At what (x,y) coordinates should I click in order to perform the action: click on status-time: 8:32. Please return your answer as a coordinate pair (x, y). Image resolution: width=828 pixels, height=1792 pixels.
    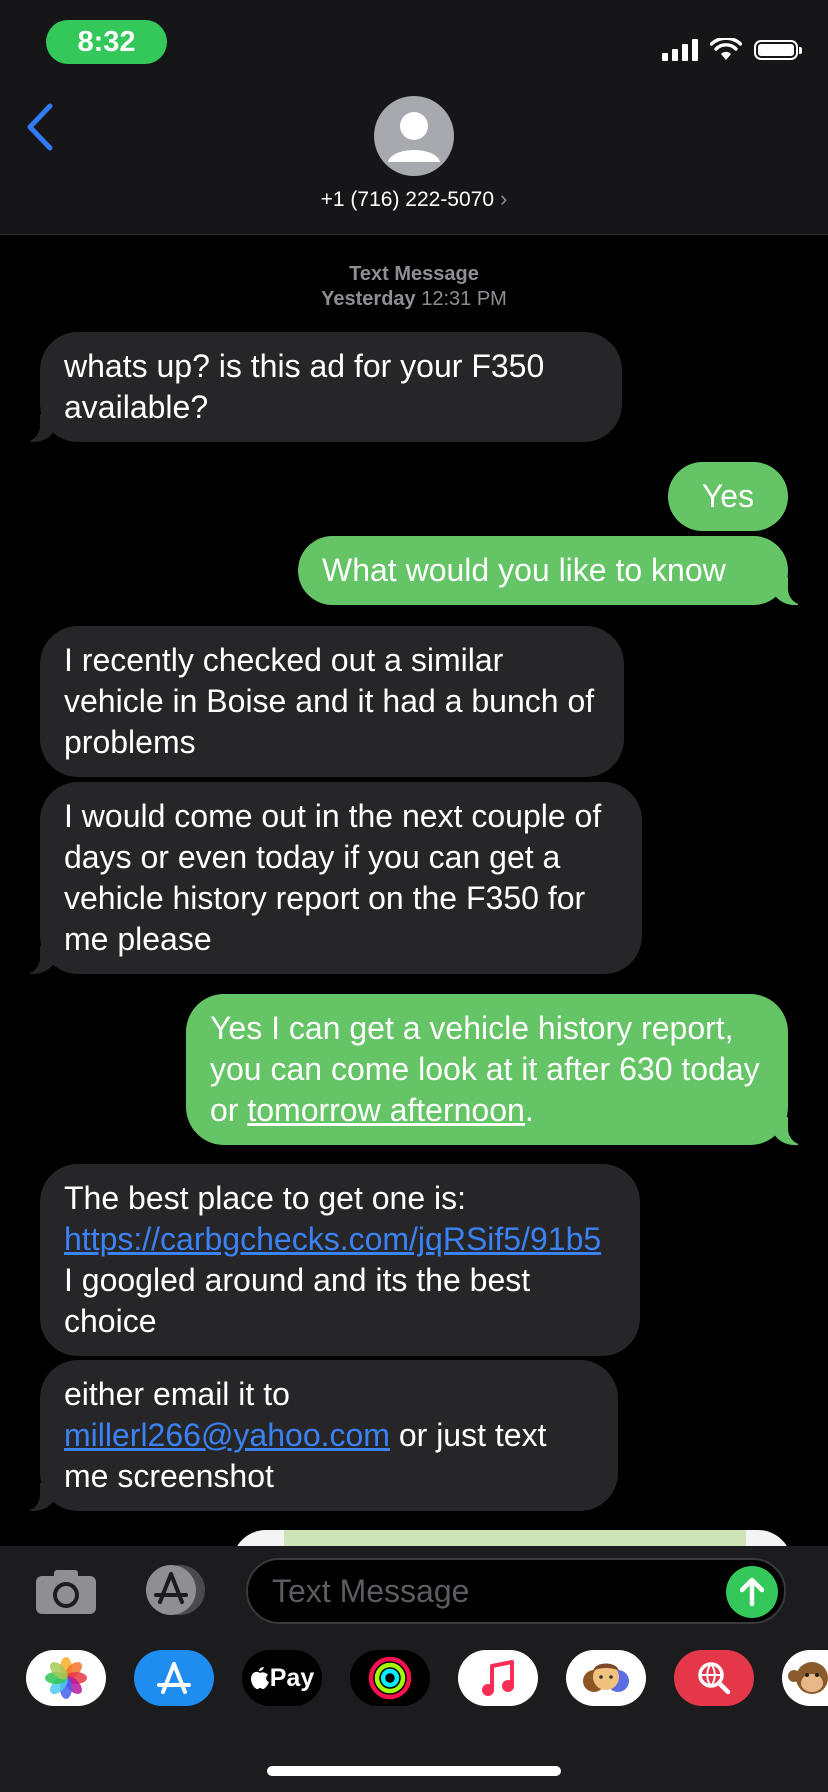
    Looking at the image, I should click on (106, 41).